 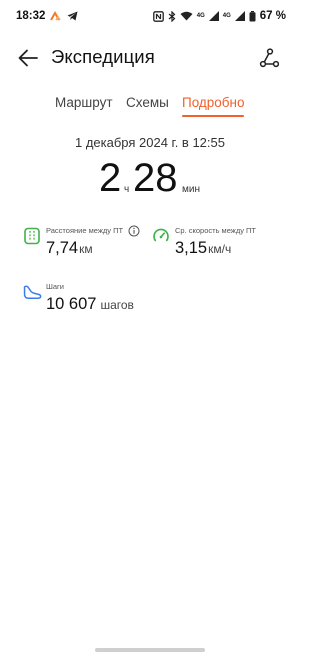 What do you see at coordinates (117, 305) in the screenshot?
I see `steps-unit: шагов` at bounding box center [117, 305].